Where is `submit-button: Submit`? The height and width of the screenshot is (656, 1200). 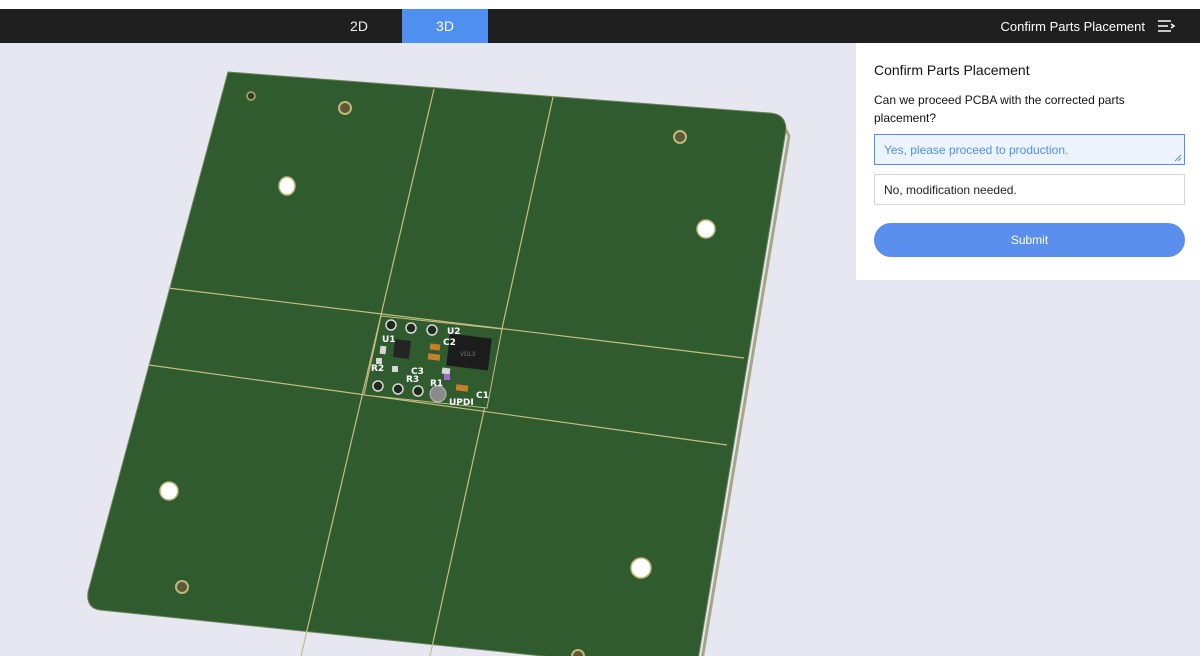 submit-button: Submit is located at coordinates (1029, 240).